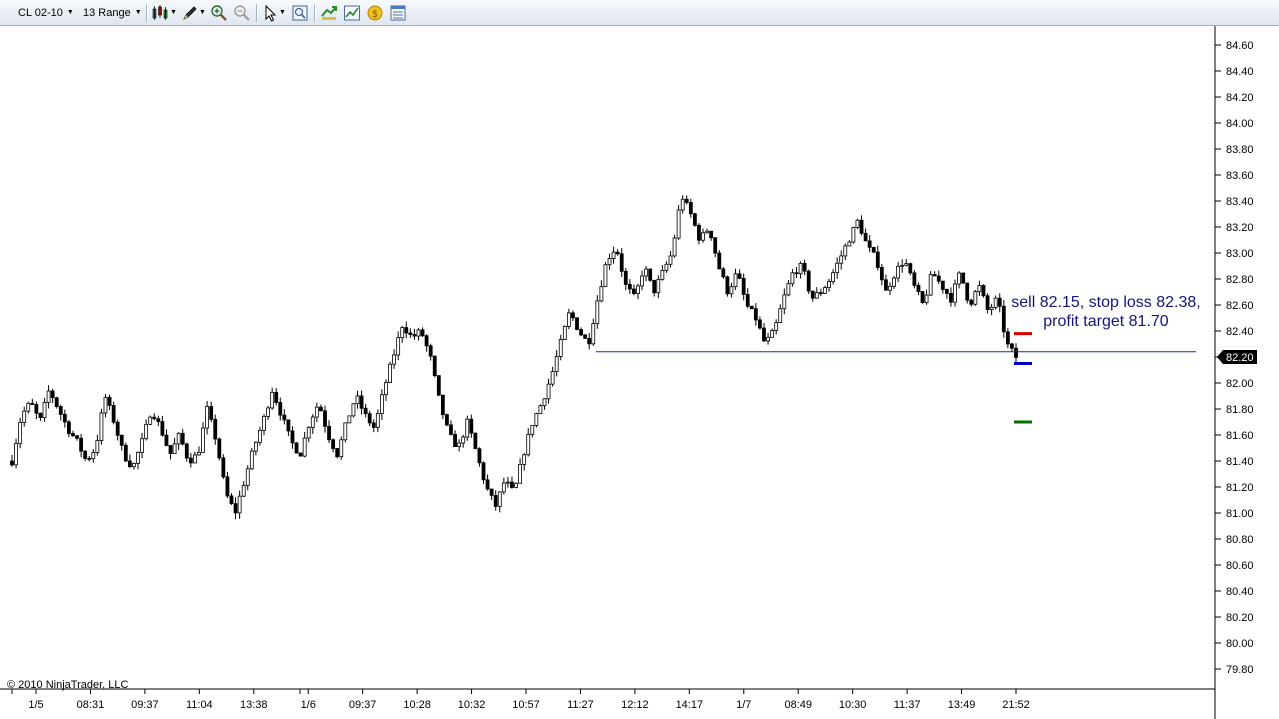  Describe the element at coordinates (219, 13) in the screenshot. I see `zoom-in-icon` at that location.